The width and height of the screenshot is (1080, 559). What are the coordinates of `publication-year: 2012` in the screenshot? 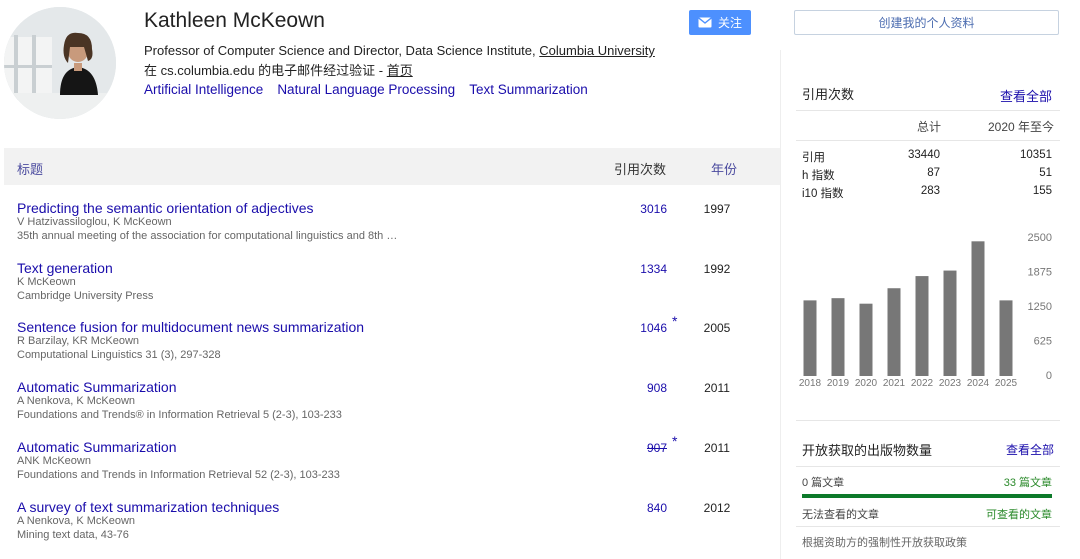 It's located at (717, 508).